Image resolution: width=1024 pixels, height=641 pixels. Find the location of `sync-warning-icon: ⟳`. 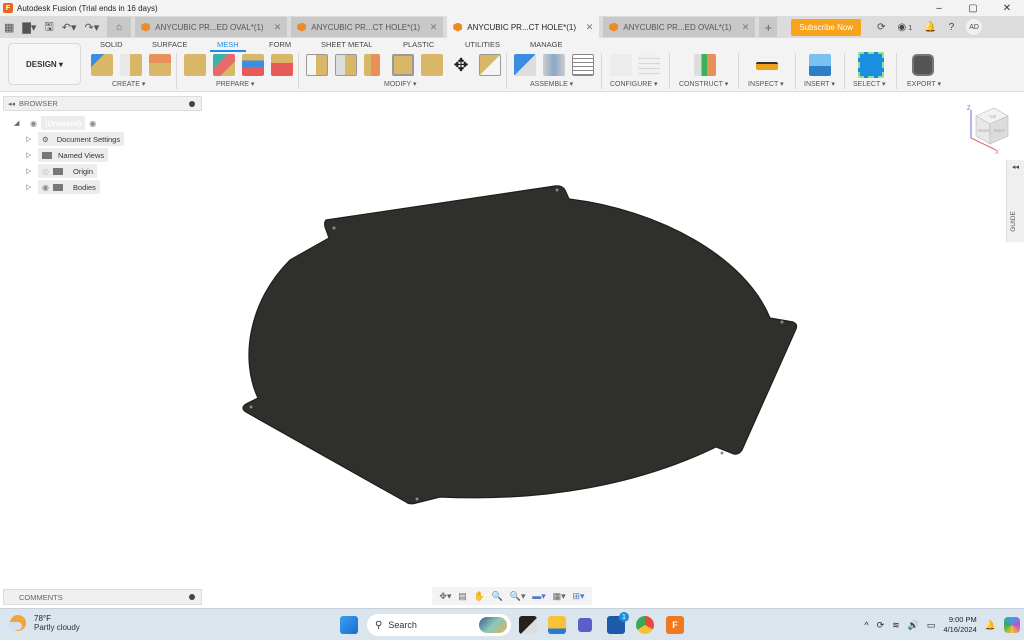

sync-warning-icon: ⟳ is located at coordinates (881, 625).